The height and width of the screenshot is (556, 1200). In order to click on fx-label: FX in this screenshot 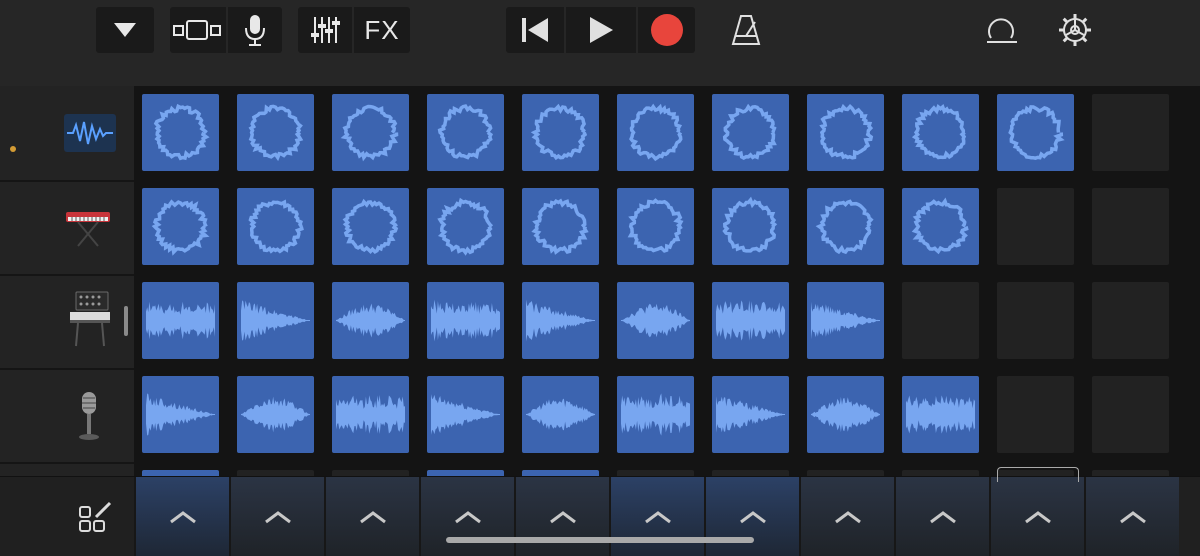, I will do `click(382, 29)`.